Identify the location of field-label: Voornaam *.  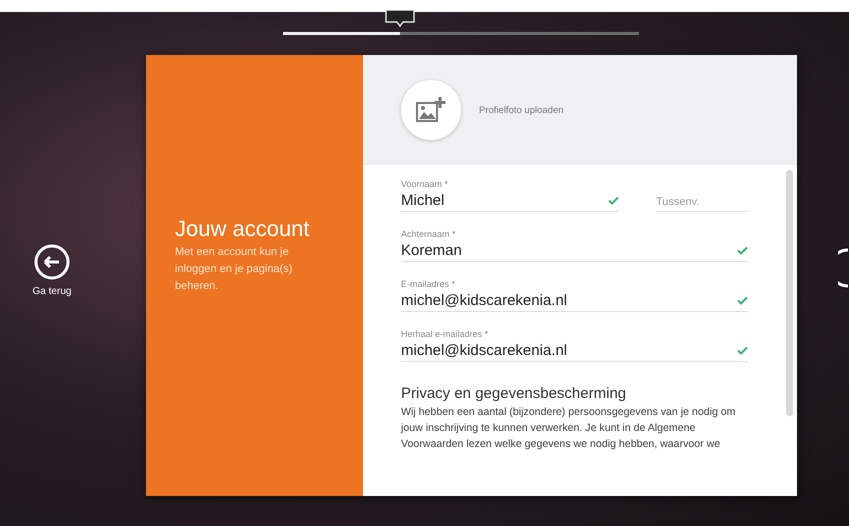
(425, 184).